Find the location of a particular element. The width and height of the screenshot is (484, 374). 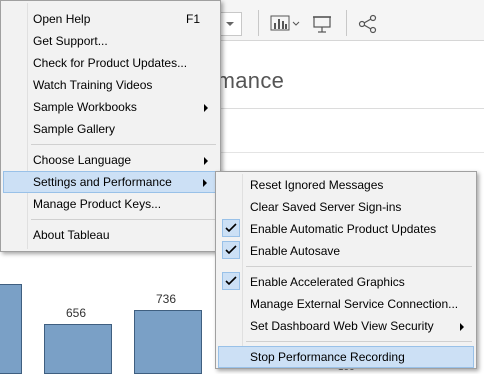

show-me-chart-icon is located at coordinates (285, 24).